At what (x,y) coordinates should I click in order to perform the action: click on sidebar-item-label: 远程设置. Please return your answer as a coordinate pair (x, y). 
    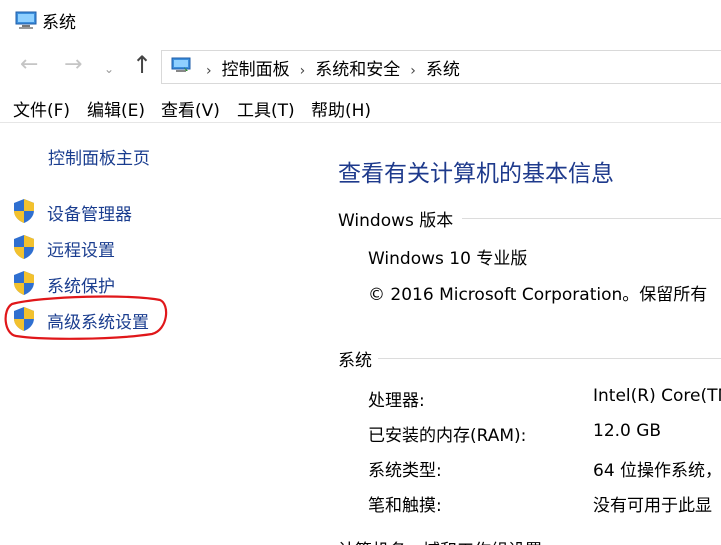
    Looking at the image, I should click on (81, 251).